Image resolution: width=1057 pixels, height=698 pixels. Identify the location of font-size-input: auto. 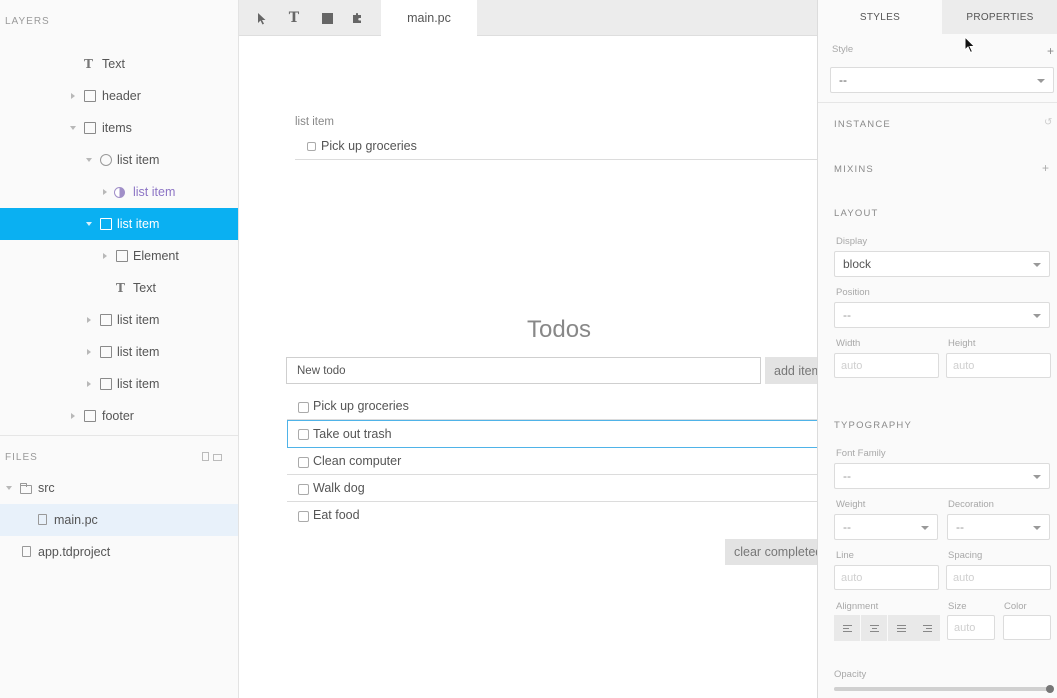
(971, 627).